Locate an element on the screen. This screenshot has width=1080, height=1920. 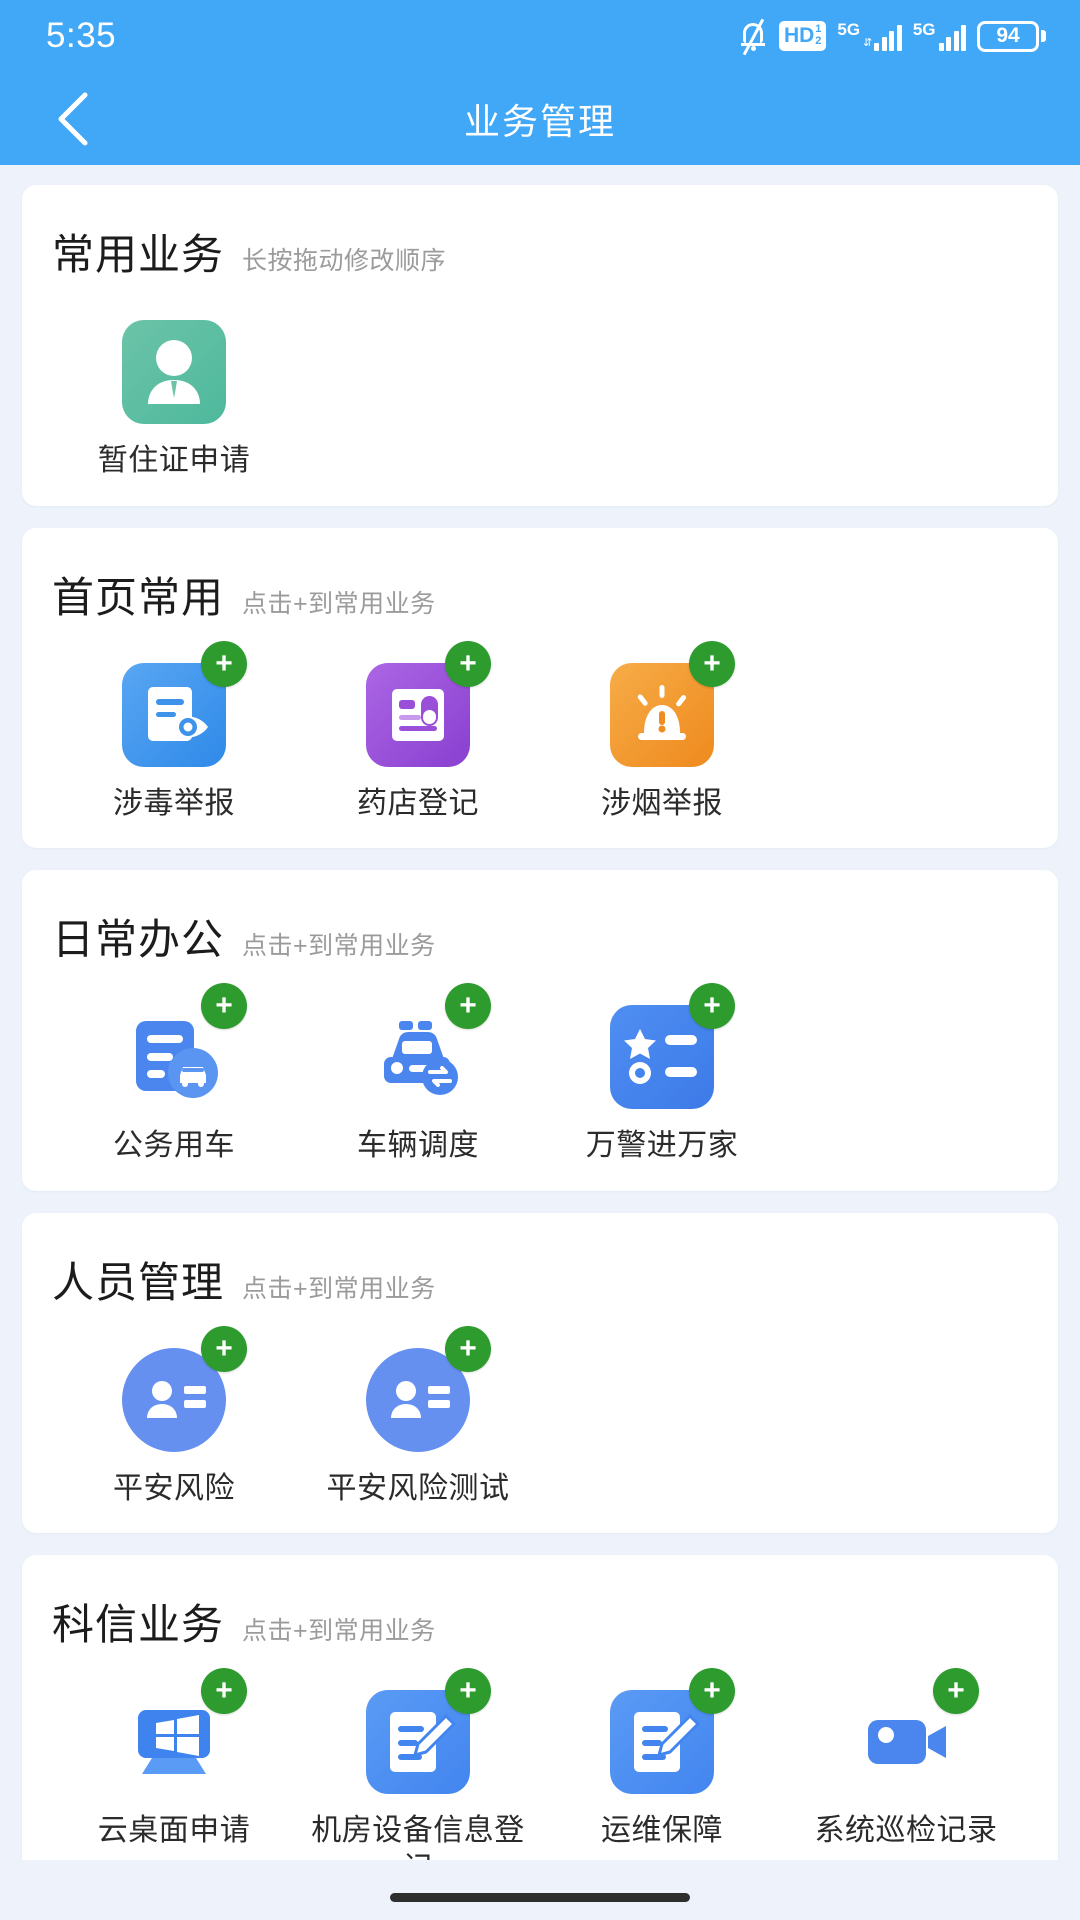
app-item-label: 云桌面申请 is located at coordinates (174, 1830).